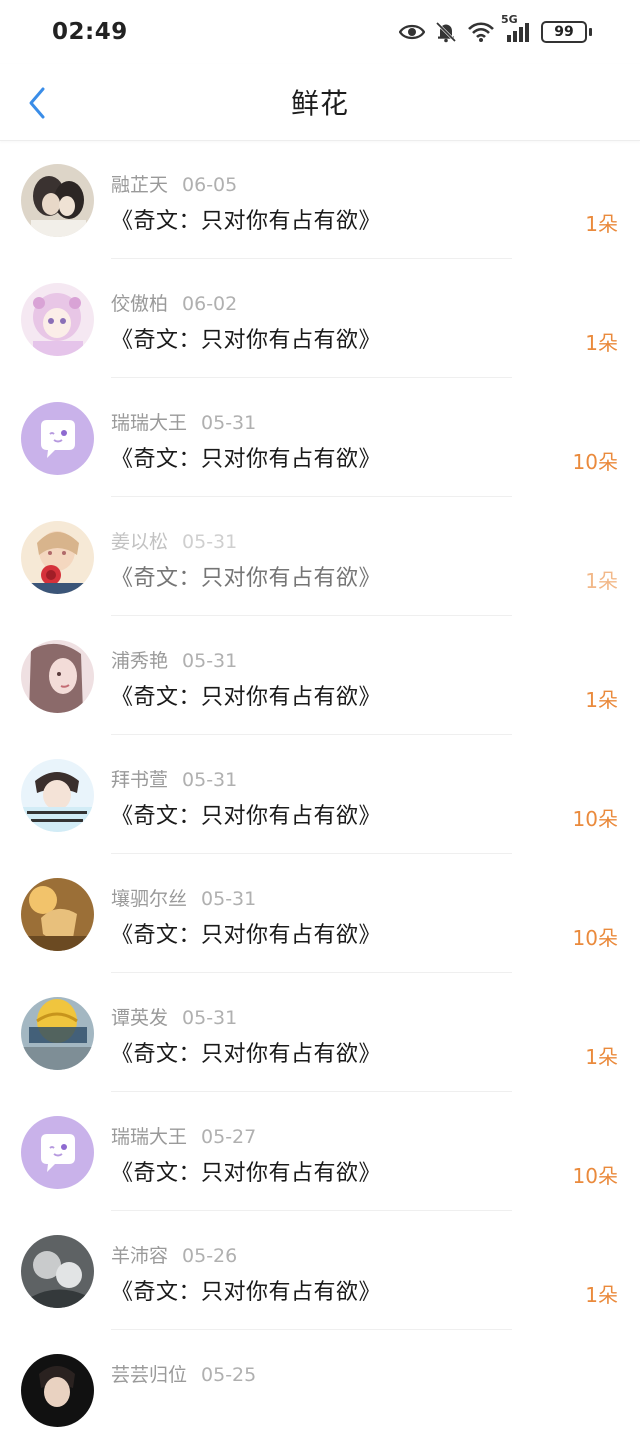 The image size is (640, 1449). I want to click on sender-name: 拜书萱, so click(139, 780).